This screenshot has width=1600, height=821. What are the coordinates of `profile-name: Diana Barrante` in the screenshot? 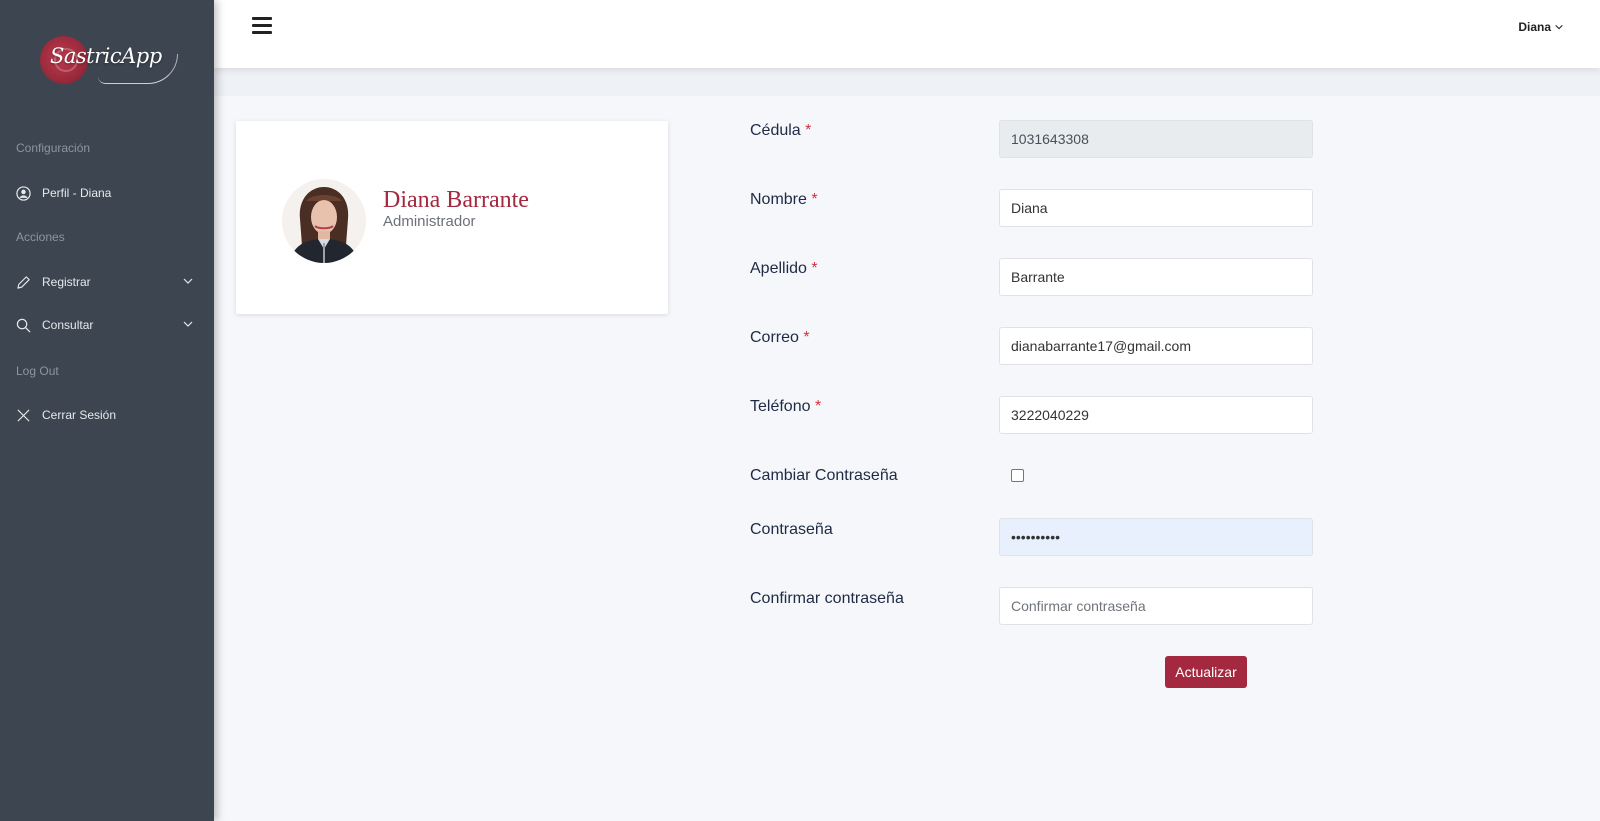 It's located at (456, 200).